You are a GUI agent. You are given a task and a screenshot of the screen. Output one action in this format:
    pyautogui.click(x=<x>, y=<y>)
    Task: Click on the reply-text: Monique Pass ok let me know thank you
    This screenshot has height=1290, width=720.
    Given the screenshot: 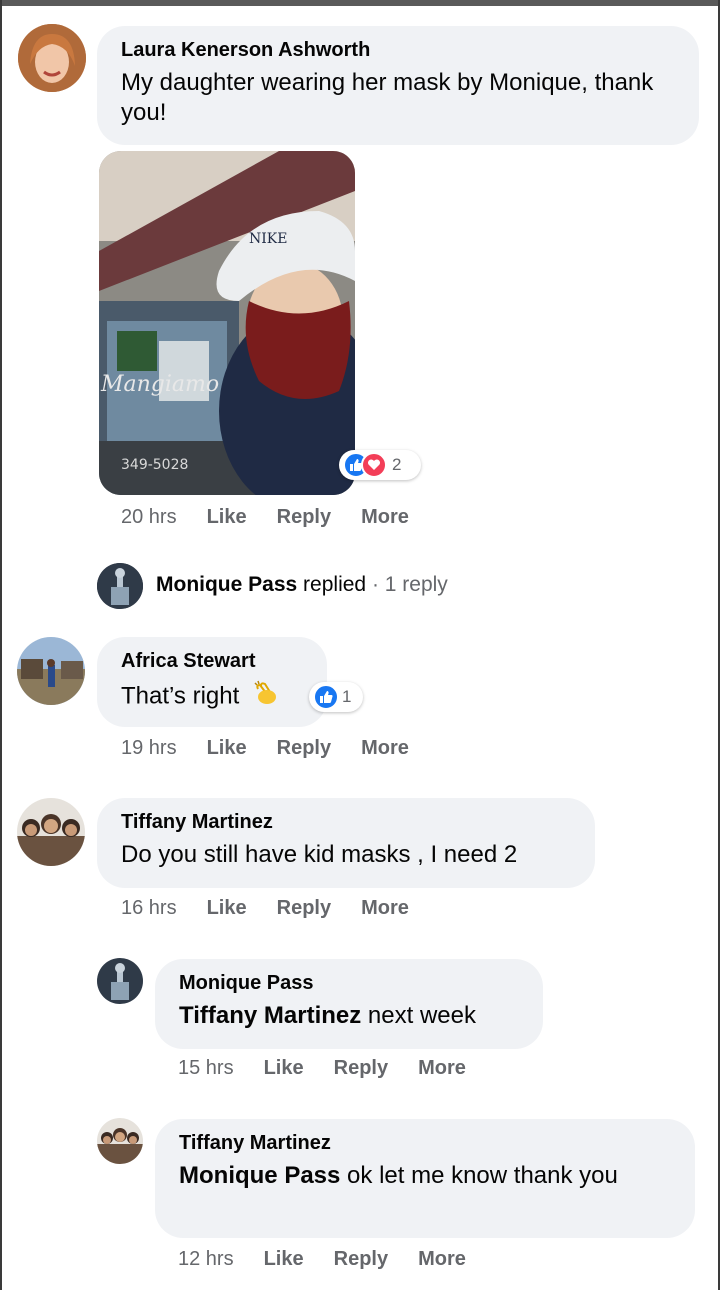 What is the action you would take?
    pyautogui.click(x=425, y=1176)
    